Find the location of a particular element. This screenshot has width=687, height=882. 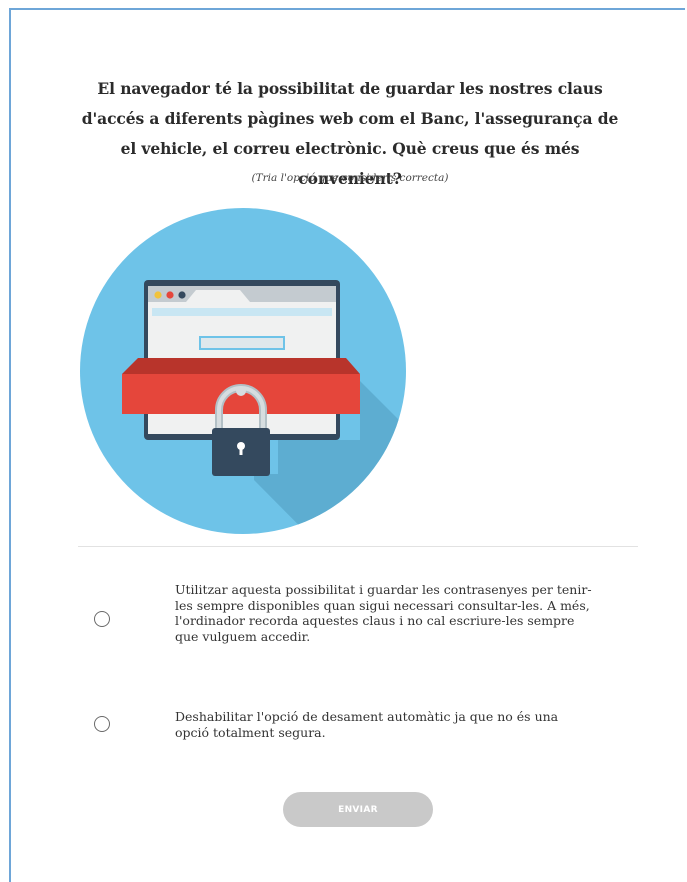

instruction-hint: (Tria l'opció que consideris correcta) is located at coordinates (350, 178).